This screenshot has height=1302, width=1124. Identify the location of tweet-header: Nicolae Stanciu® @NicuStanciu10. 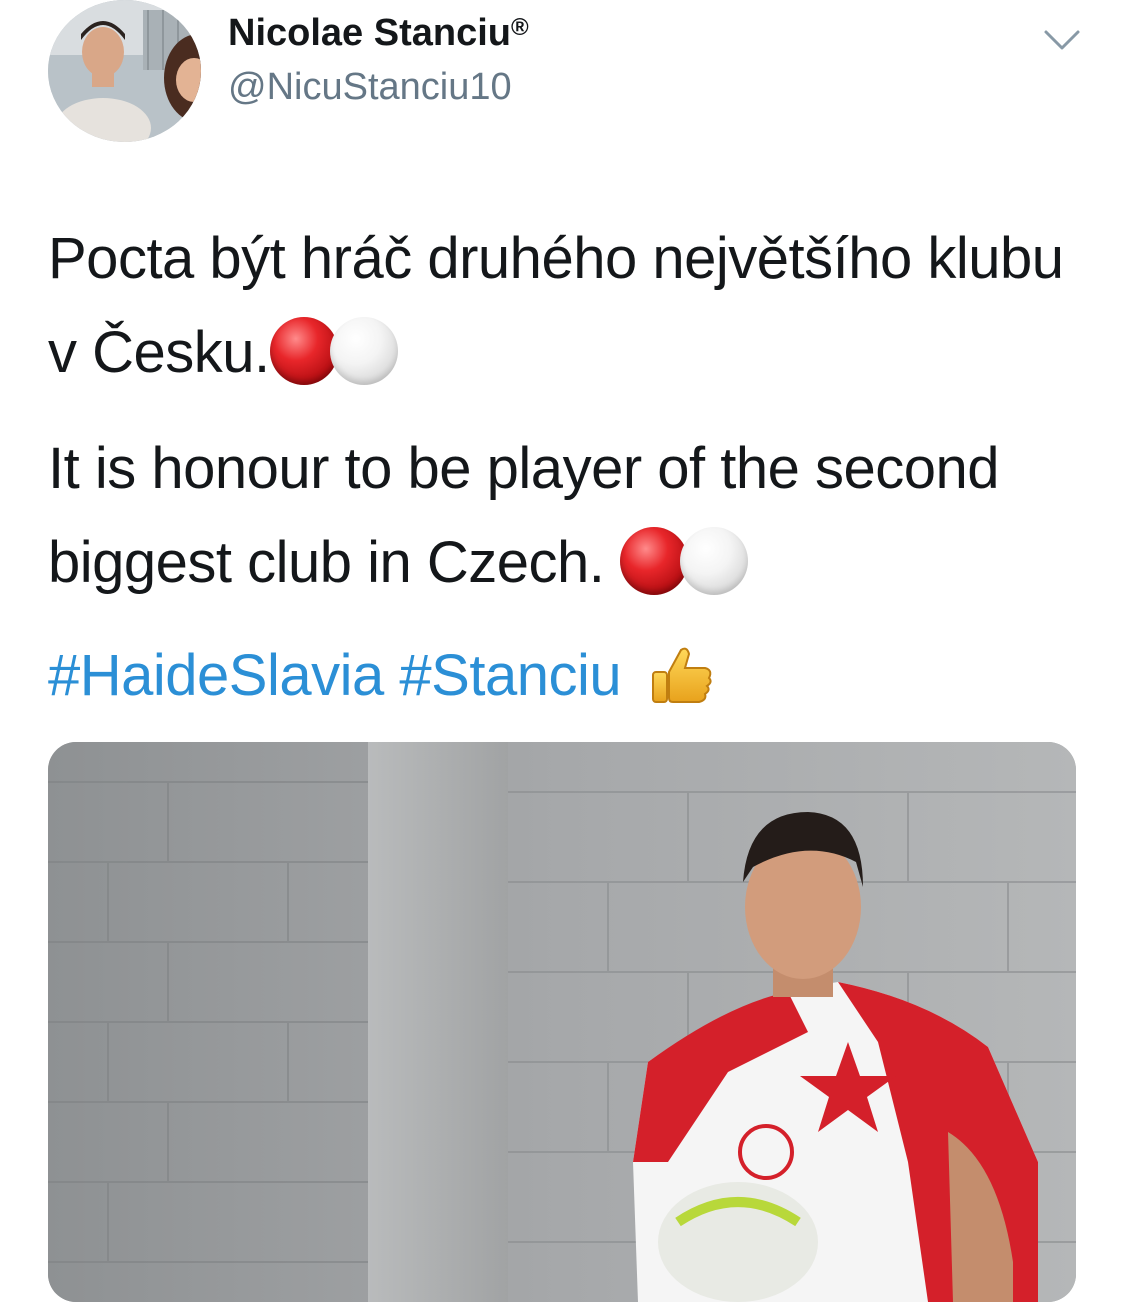
(562, 75).